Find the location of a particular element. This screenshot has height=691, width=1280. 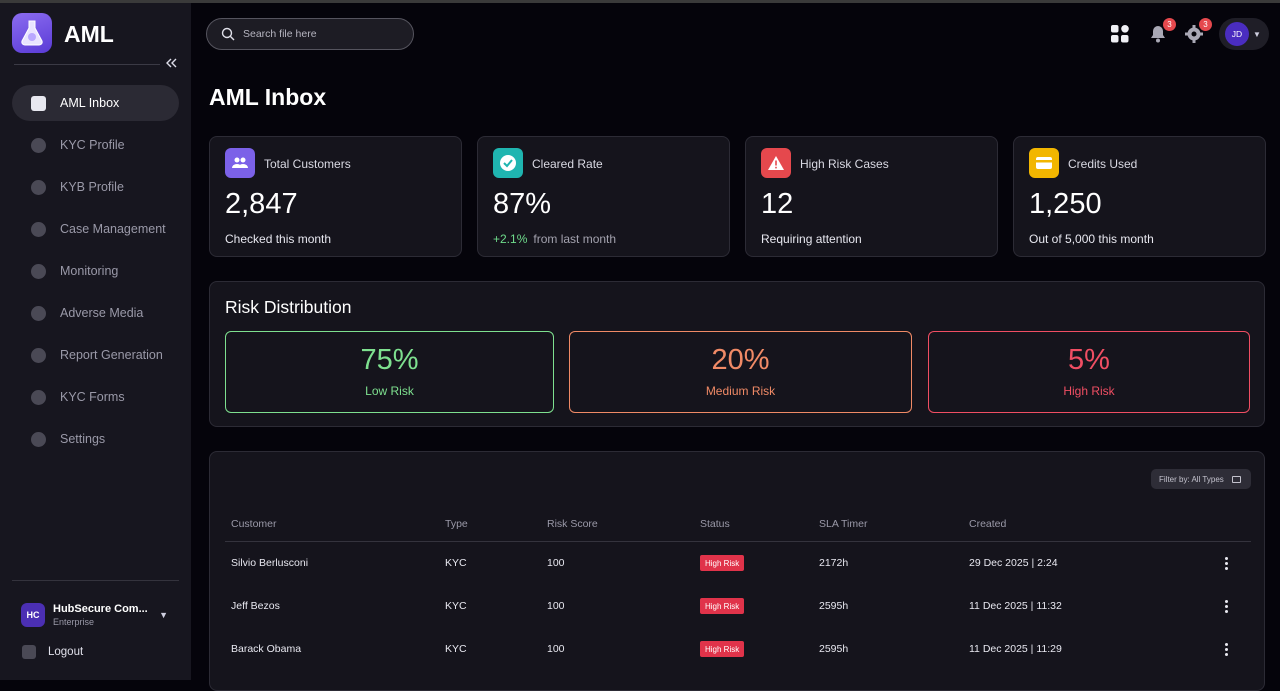

notification-bell-icon: 3 is located at coordinates (1162, 31).